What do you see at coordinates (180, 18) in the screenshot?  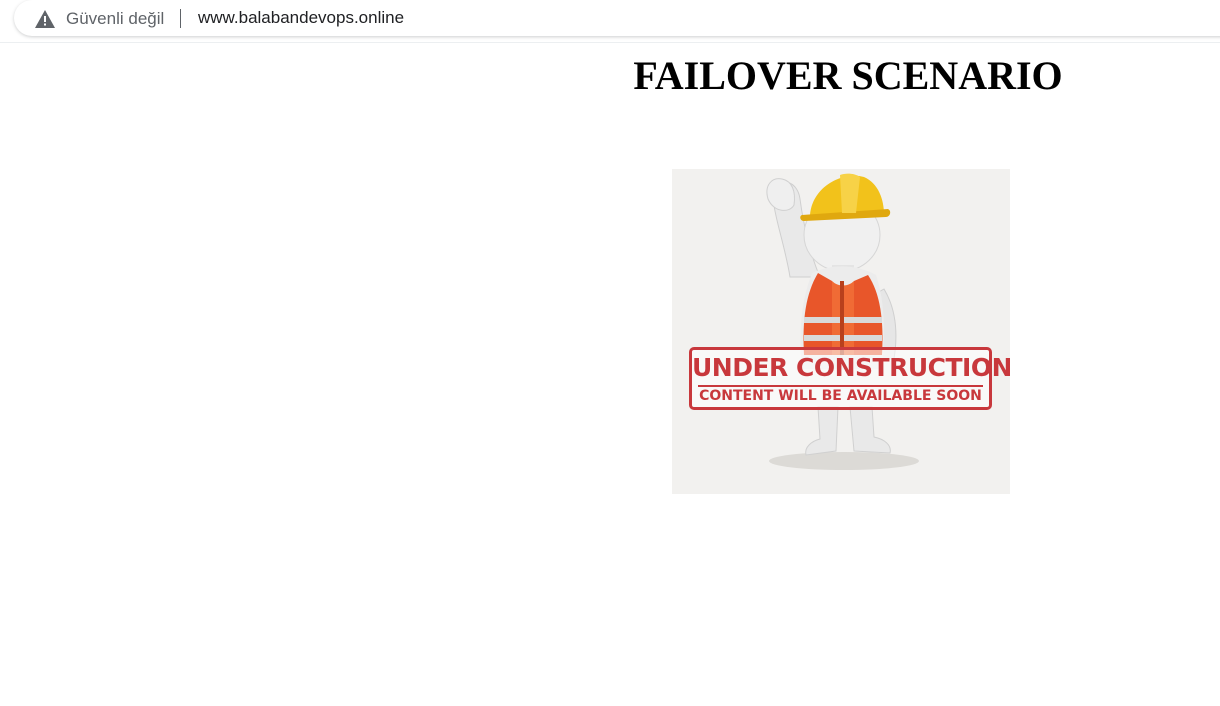 I see `omnibox-divider` at bounding box center [180, 18].